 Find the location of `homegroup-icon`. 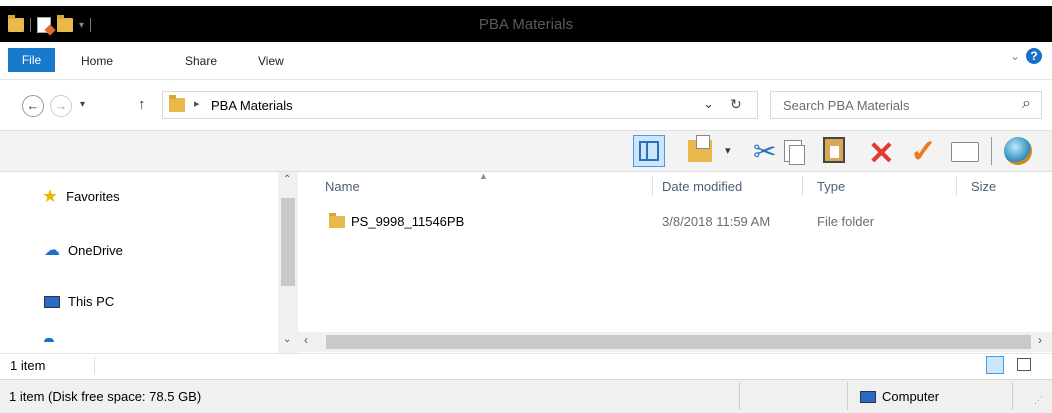

homegroup-icon is located at coordinates (49, 340).